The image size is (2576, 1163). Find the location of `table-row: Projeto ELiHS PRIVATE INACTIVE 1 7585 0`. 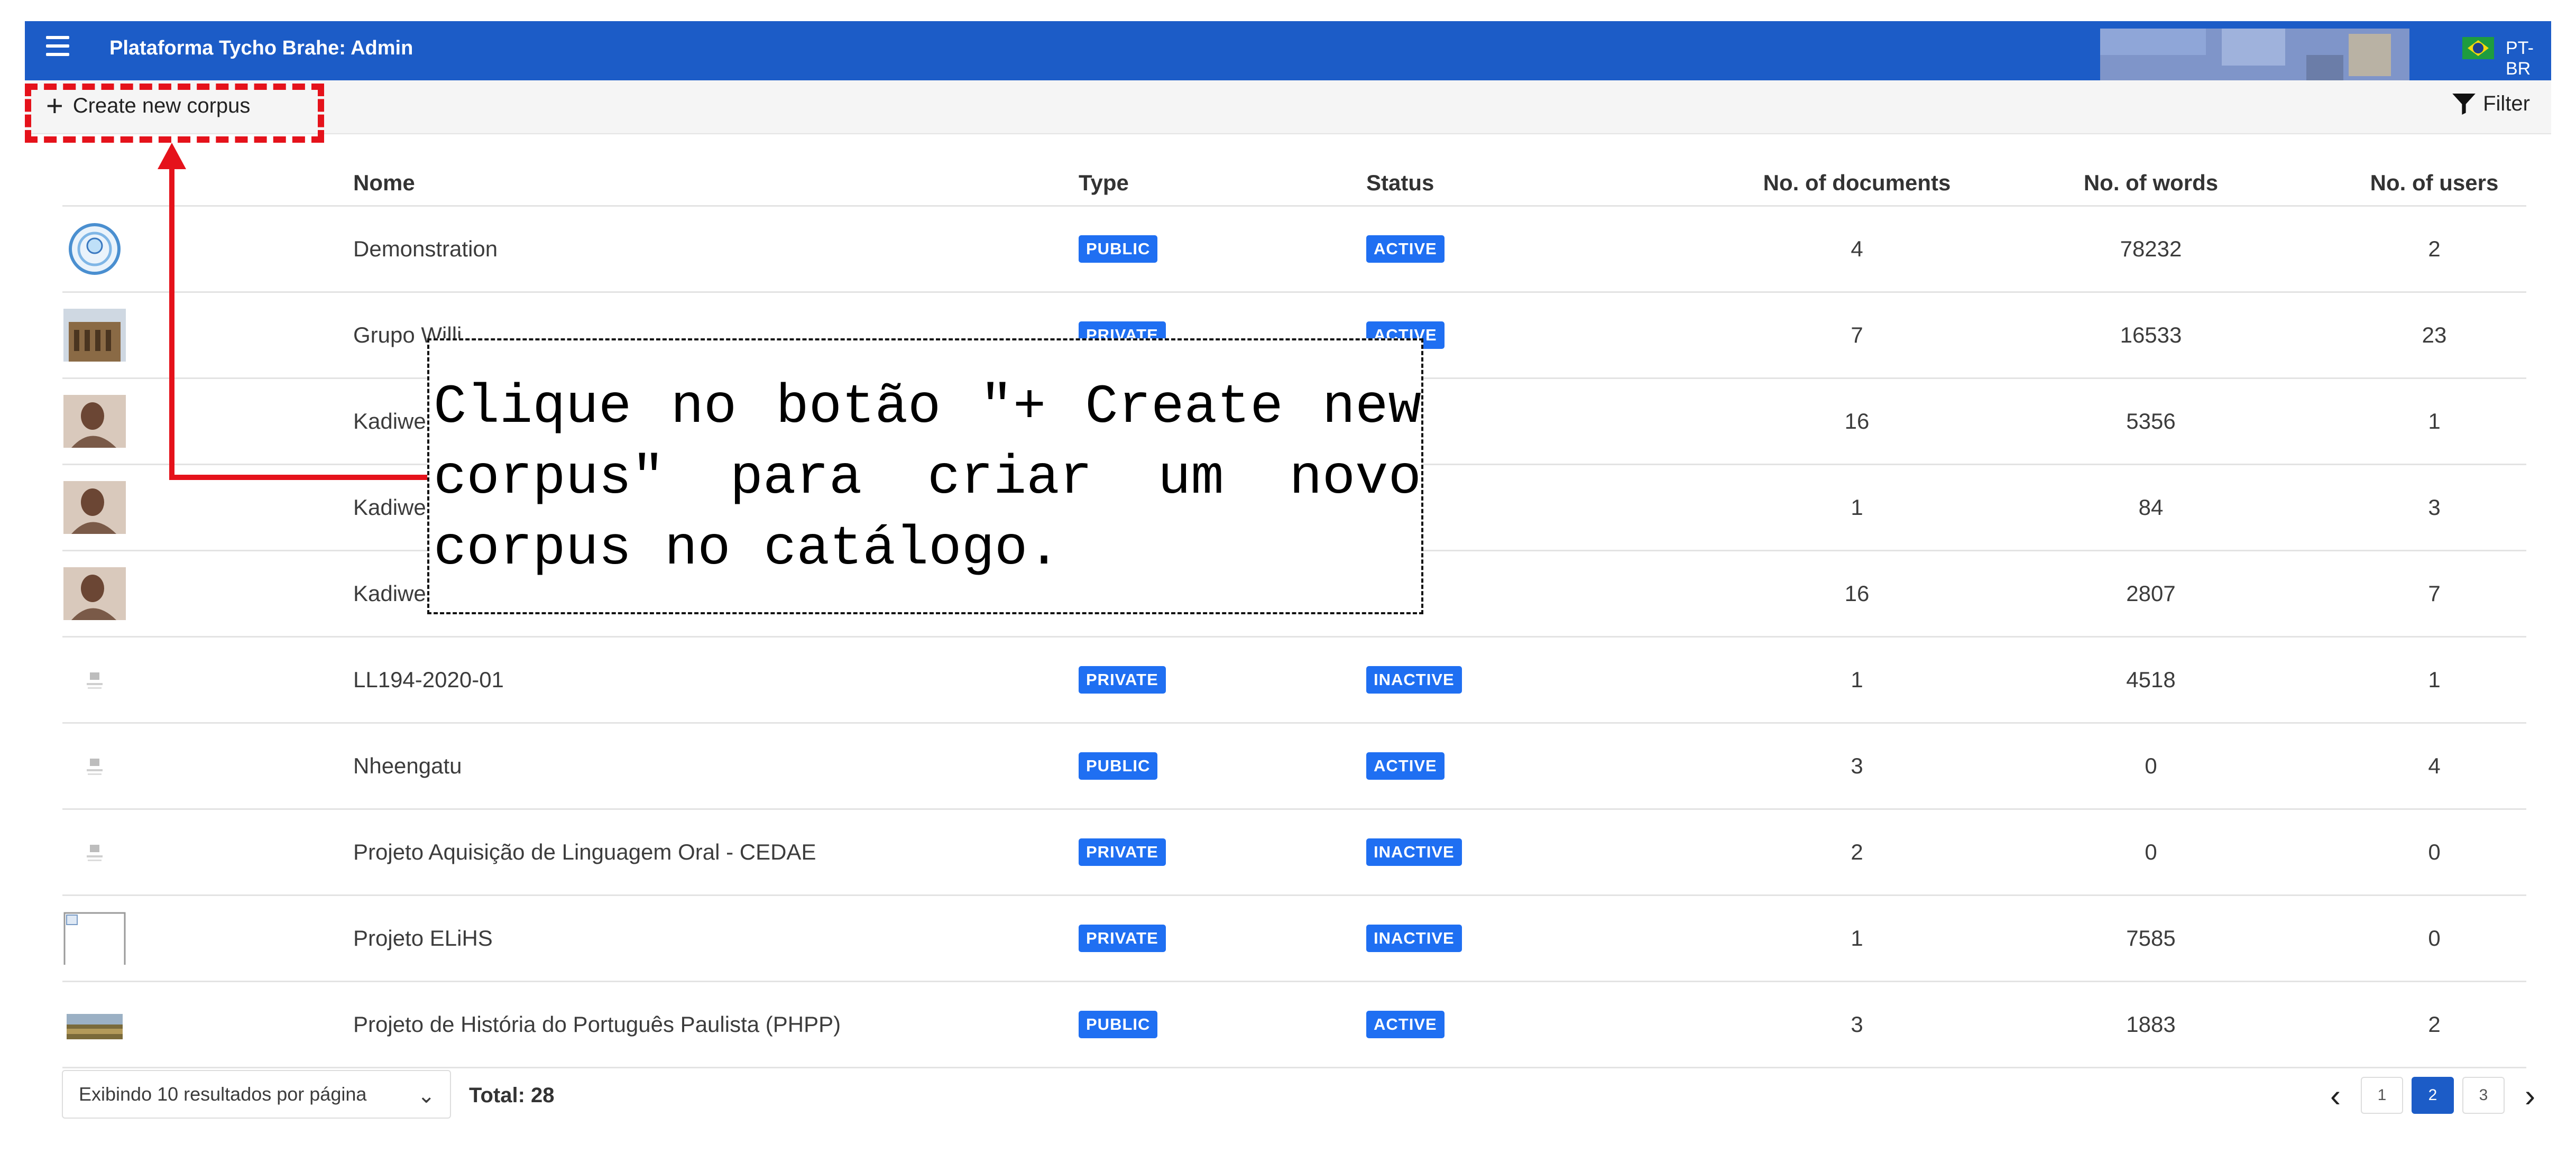

table-row: Projeto ELiHS PRIVATE INACTIVE 1 7585 0 is located at coordinates (1294, 939).